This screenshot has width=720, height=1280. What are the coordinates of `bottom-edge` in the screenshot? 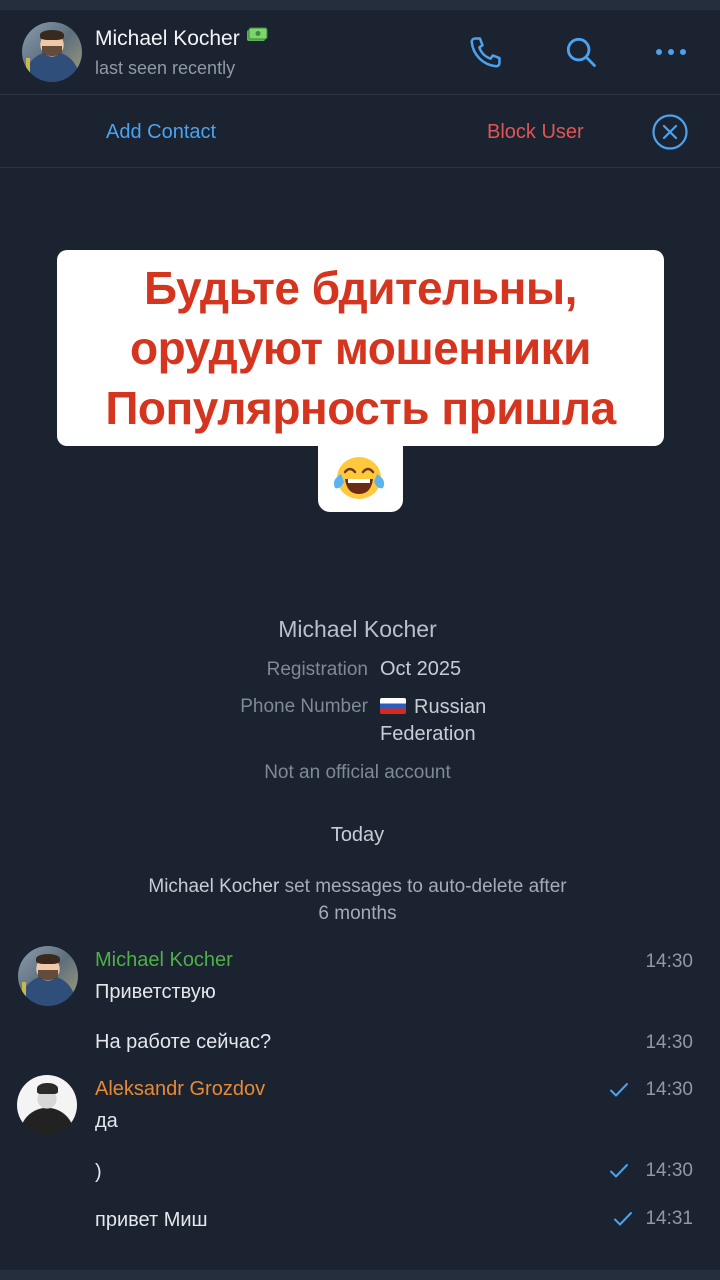 It's located at (360, 1275).